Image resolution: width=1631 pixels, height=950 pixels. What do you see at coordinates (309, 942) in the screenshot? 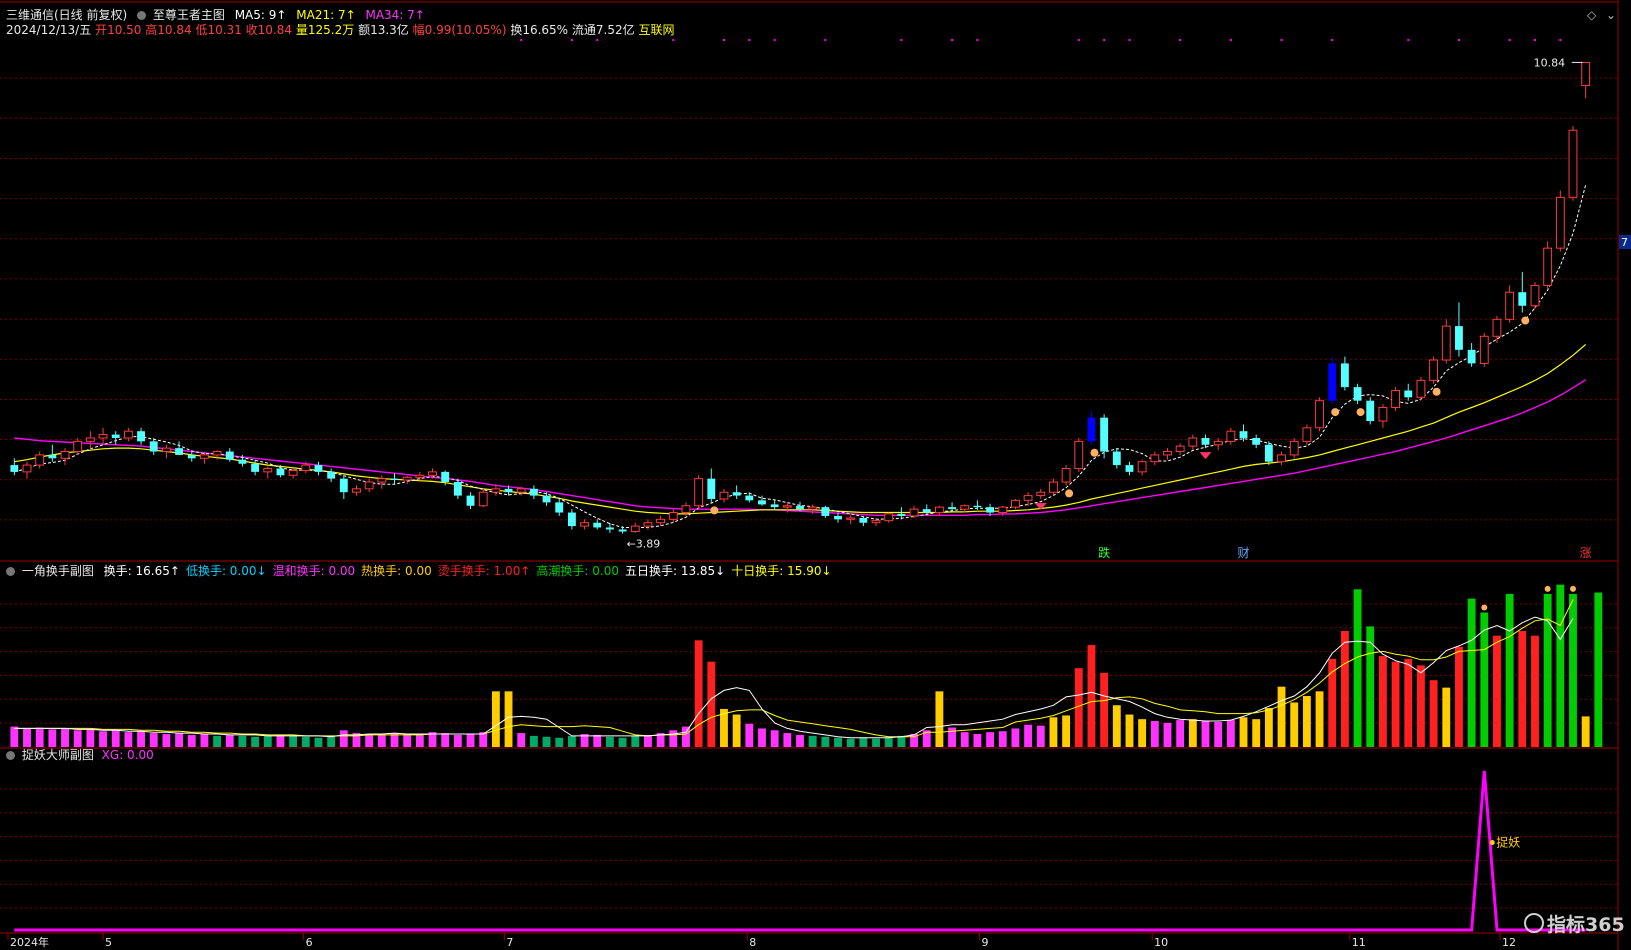
I see `x-axis-label: 6` at bounding box center [309, 942].